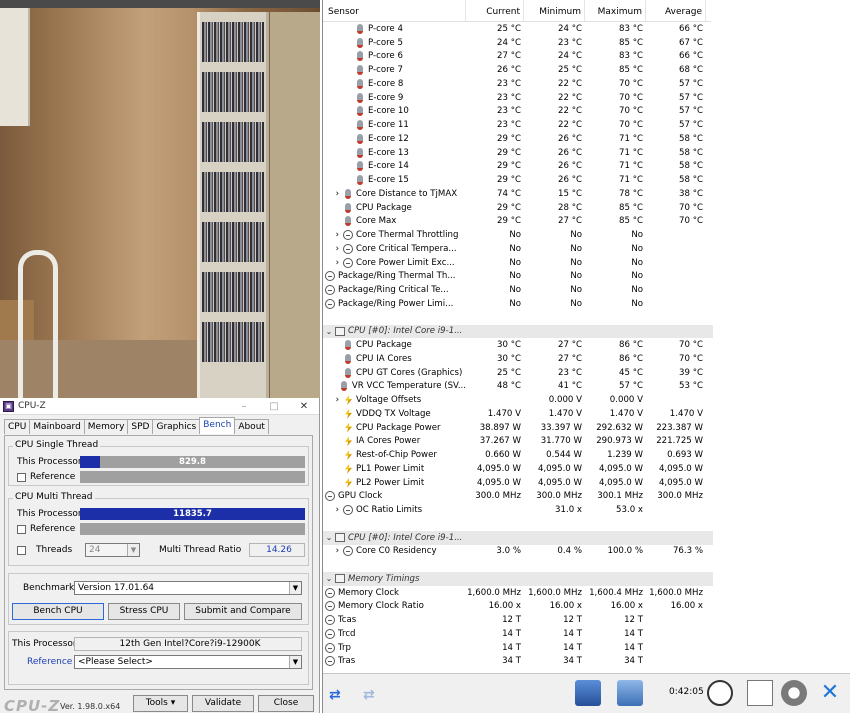  Describe the element at coordinates (144, 611) in the screenshot. I see `stress-cpu-button: Stress CPU` at that location.